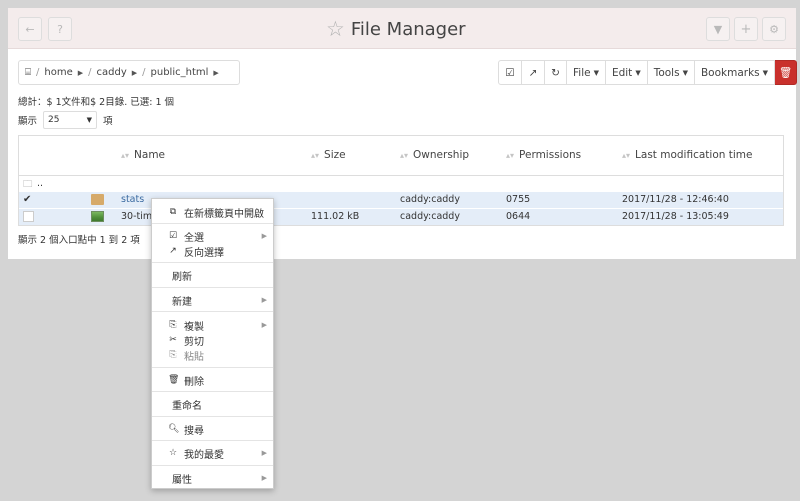 The height and width of the screenshot is (501, 800). What do you see at coordinates (335, 29) in the screenshot?
I see `star-icon: ☆` at bounding box center [335, 29].